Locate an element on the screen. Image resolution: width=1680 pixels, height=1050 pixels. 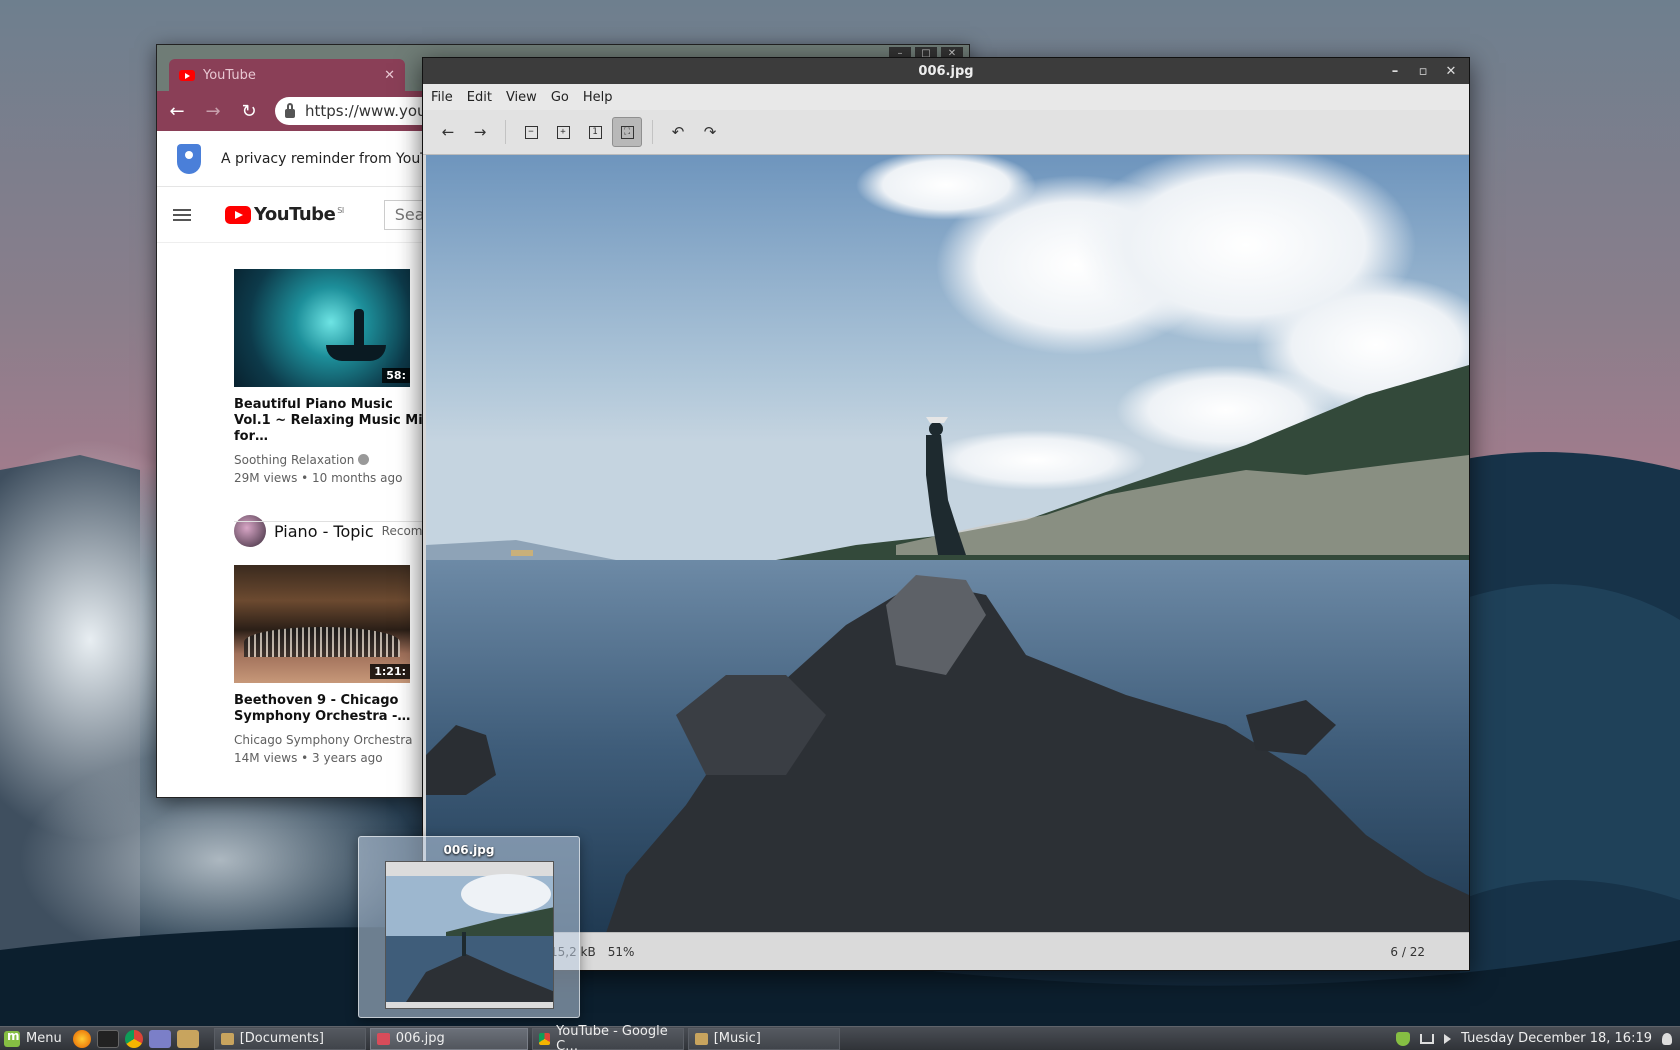
menu-view: View is located at coordinates (521, 97).